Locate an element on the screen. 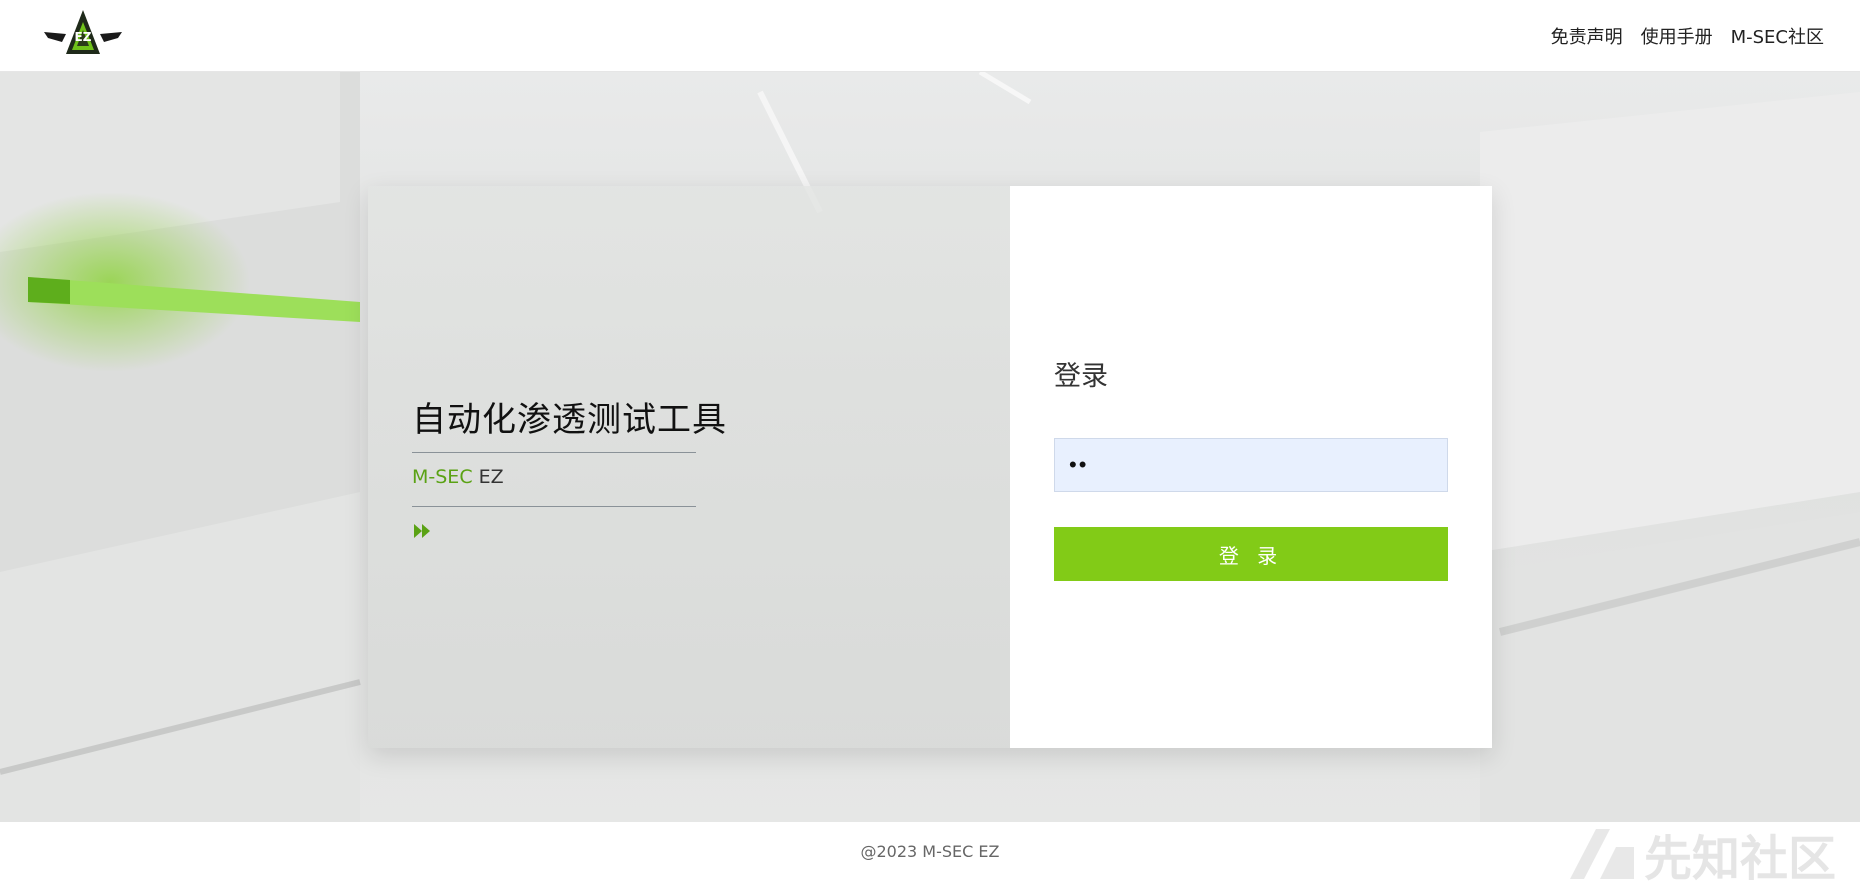  watermark-logo-icon is located at coordinates (1601, 853).